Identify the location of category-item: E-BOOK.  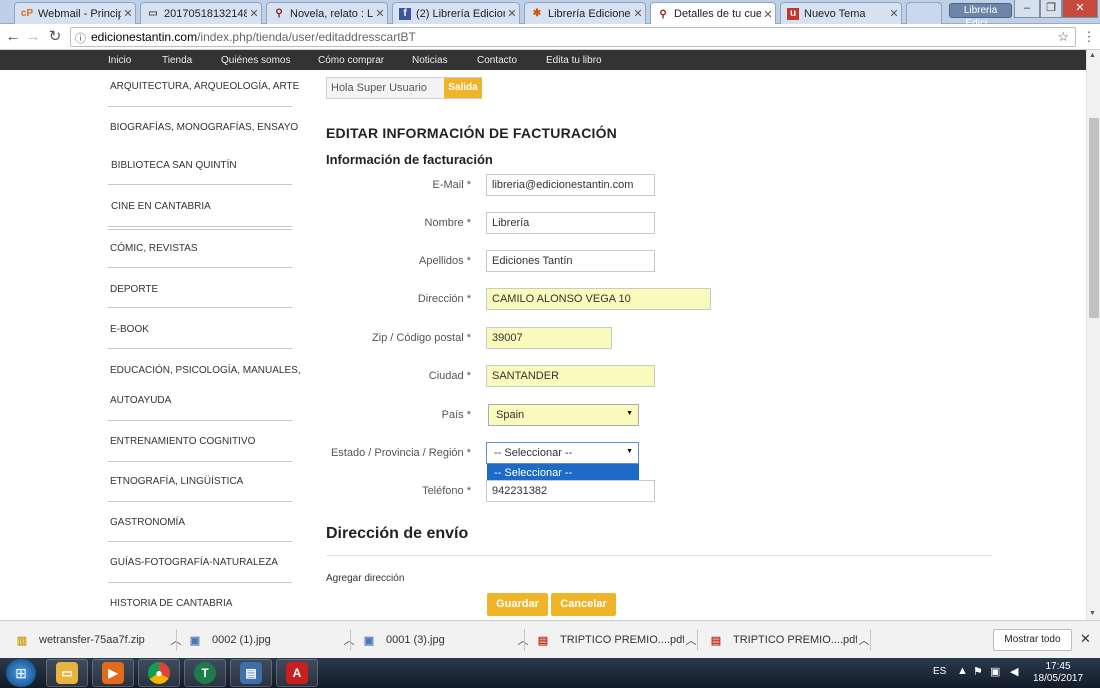
(129, 329).